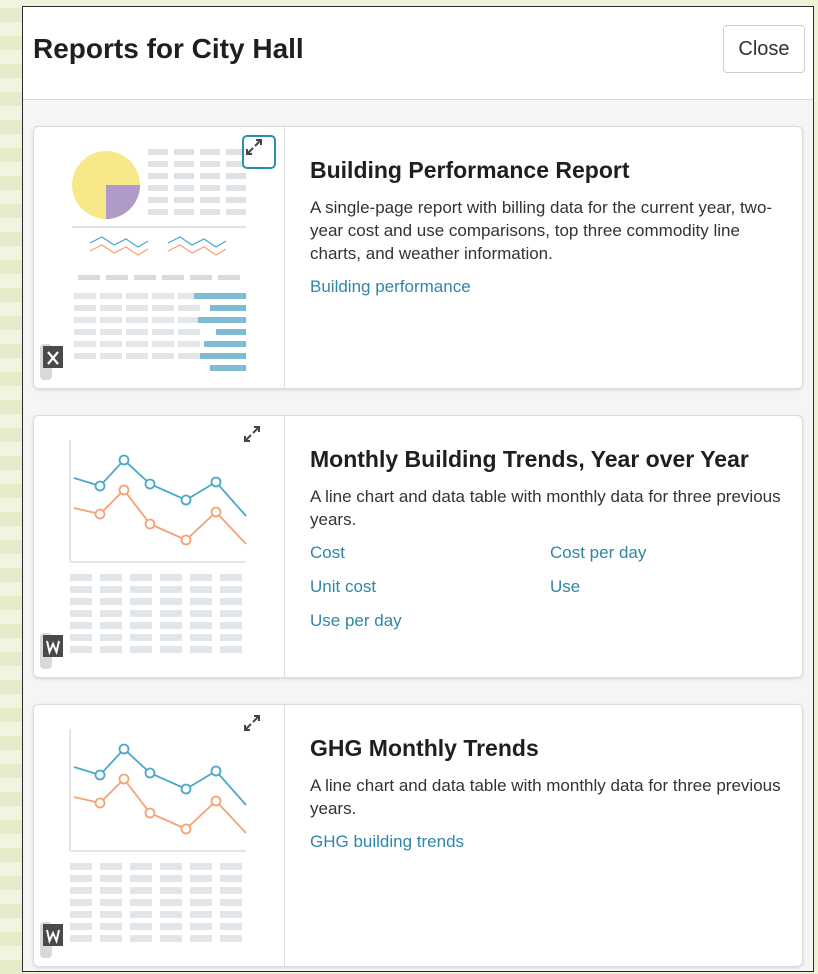 Image resolution: width=818 pixels, height=974 pixels. What do you see at coordinates (430, 587) in the screenshot?
I see `link-unit-cost: Unit cost` at bounding box center [430, 587].